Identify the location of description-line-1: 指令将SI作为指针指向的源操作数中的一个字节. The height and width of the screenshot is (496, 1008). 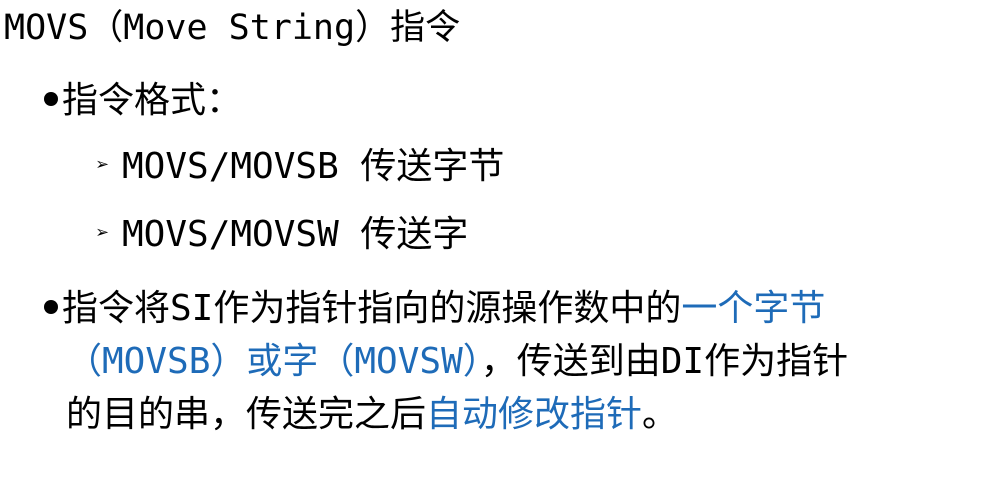
(519, 308).